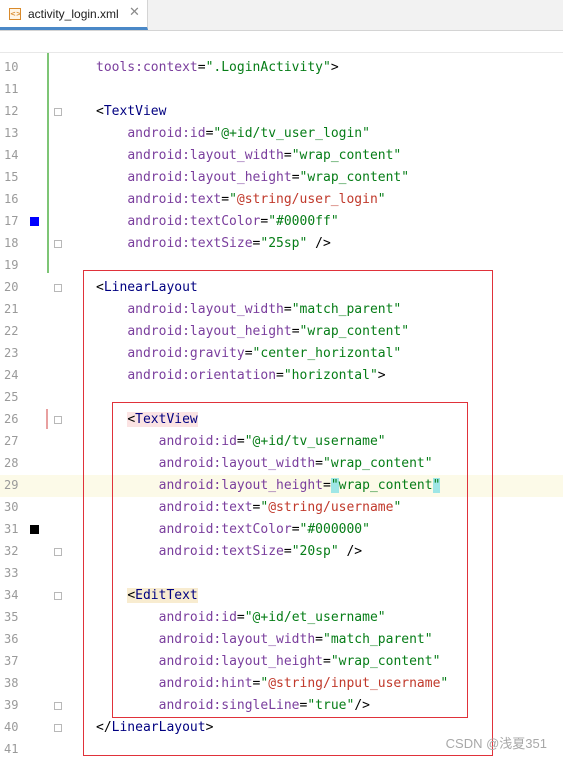 This screenshot has width=563, height=761. I want to click on code-line: 17 android:textColor="#0000ff", so click(281, 222).